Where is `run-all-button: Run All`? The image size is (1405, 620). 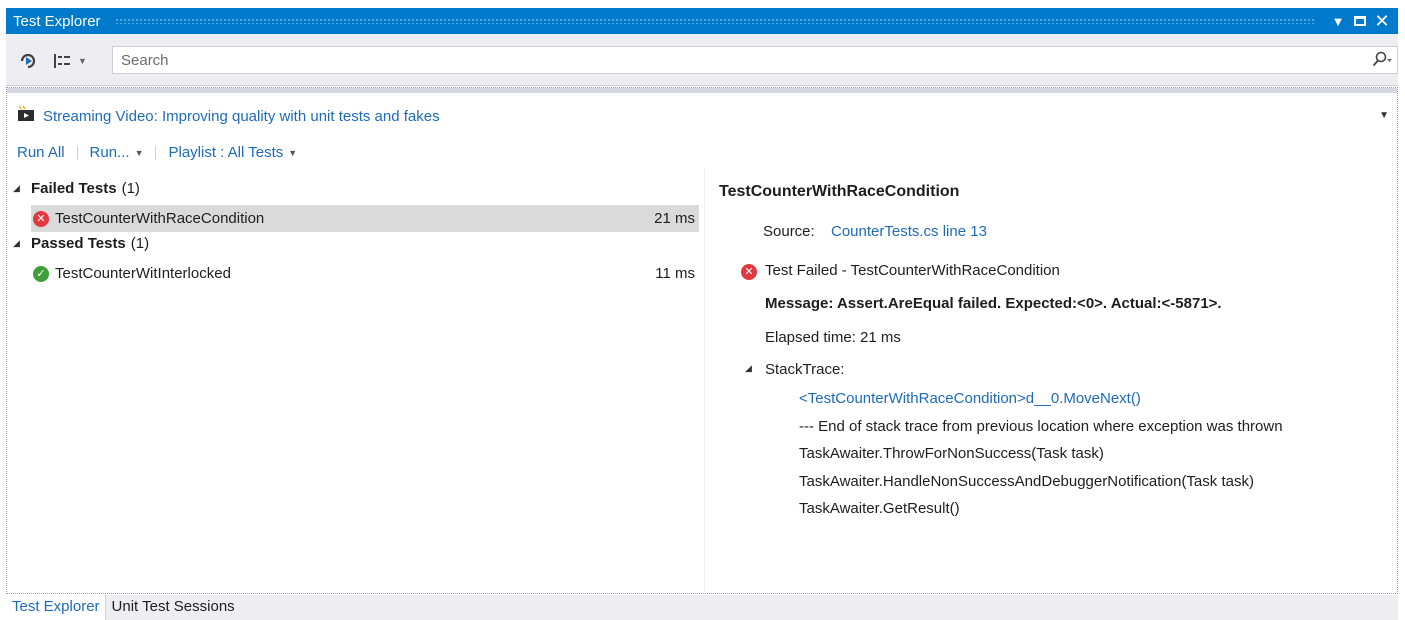 run-all-button: Run All is located at coordinates (41, 152).